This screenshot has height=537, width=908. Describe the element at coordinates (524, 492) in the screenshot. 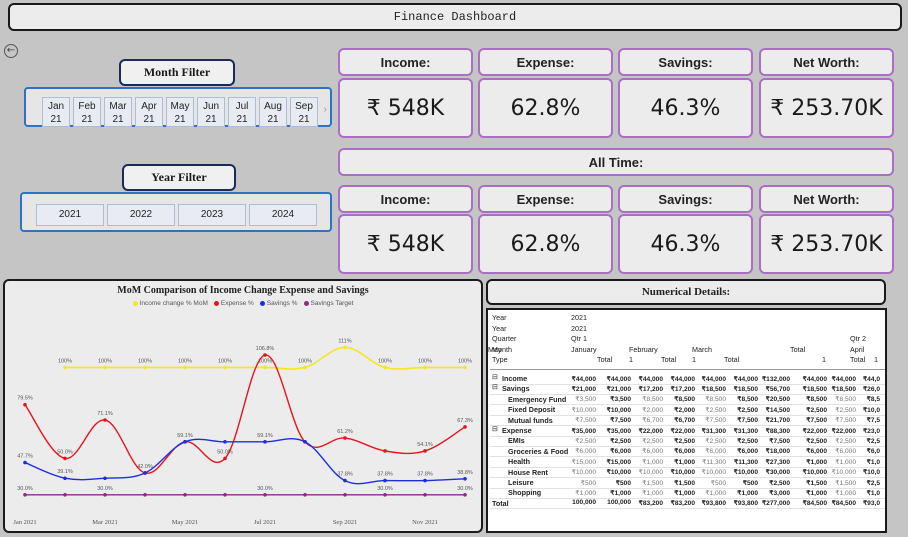

I see `matrix-child-label: Shopping` at that location.